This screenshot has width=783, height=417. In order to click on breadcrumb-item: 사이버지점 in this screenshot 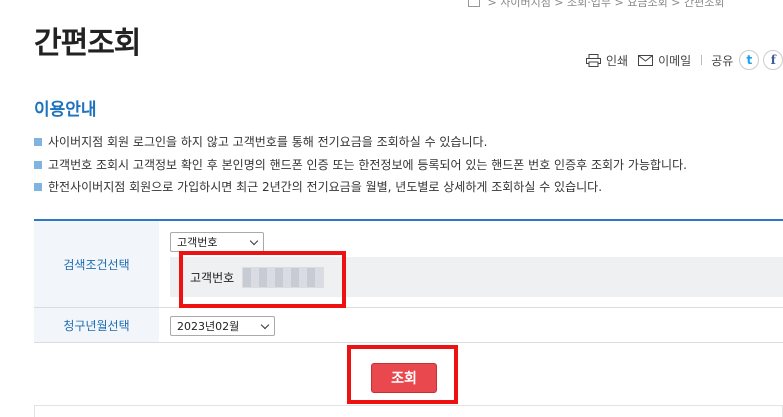, I will do `click(525, 4)`.